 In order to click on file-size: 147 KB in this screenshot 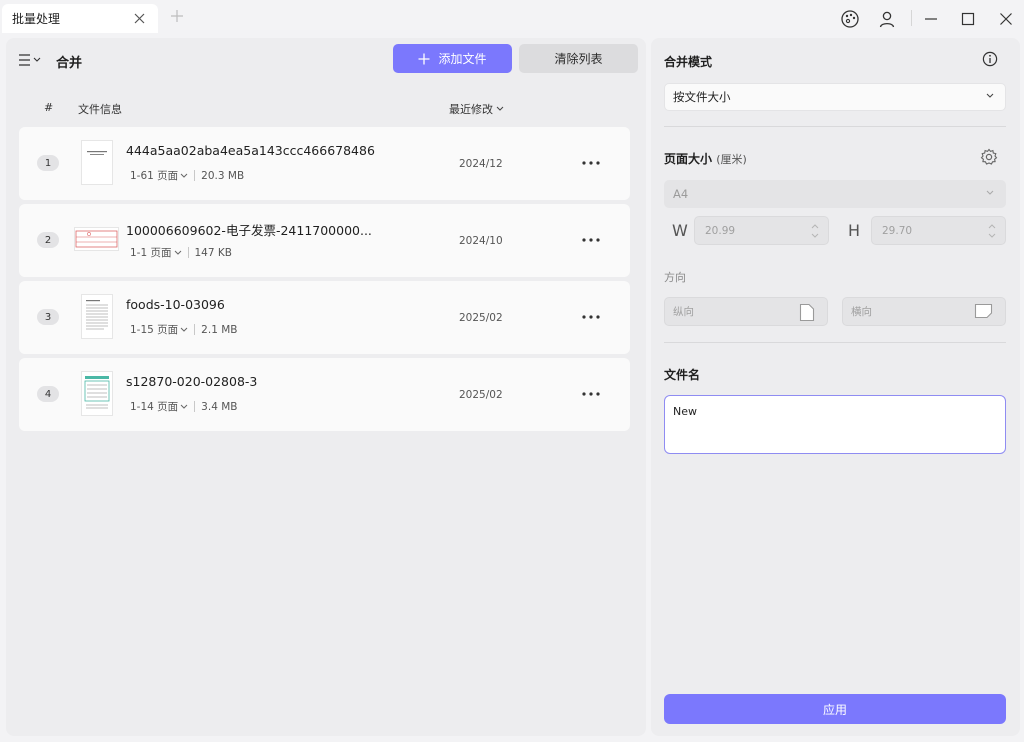, I will do `click(213, 252)`.